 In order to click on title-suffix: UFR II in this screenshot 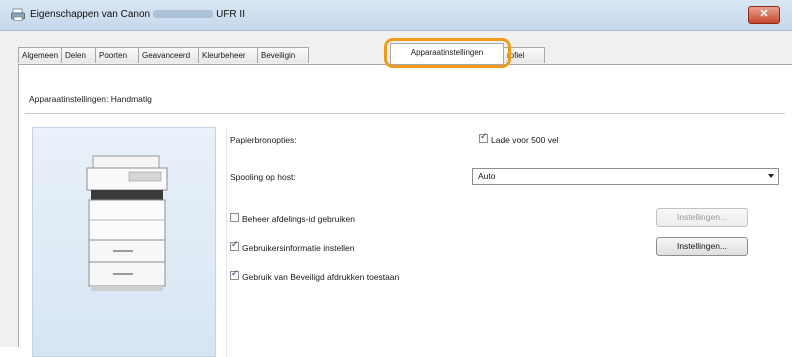, I will do `click(230, 14)`.